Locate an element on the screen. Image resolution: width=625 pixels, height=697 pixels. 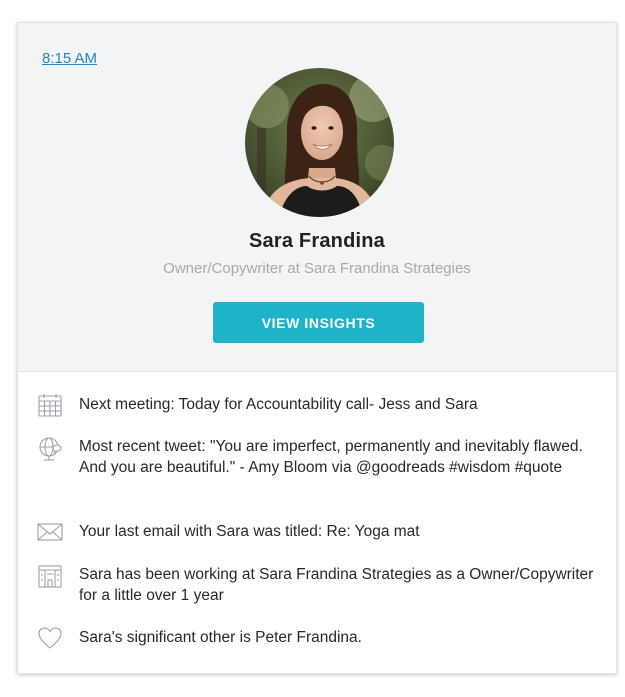
heart-icon is located at coordinates (50, 638).